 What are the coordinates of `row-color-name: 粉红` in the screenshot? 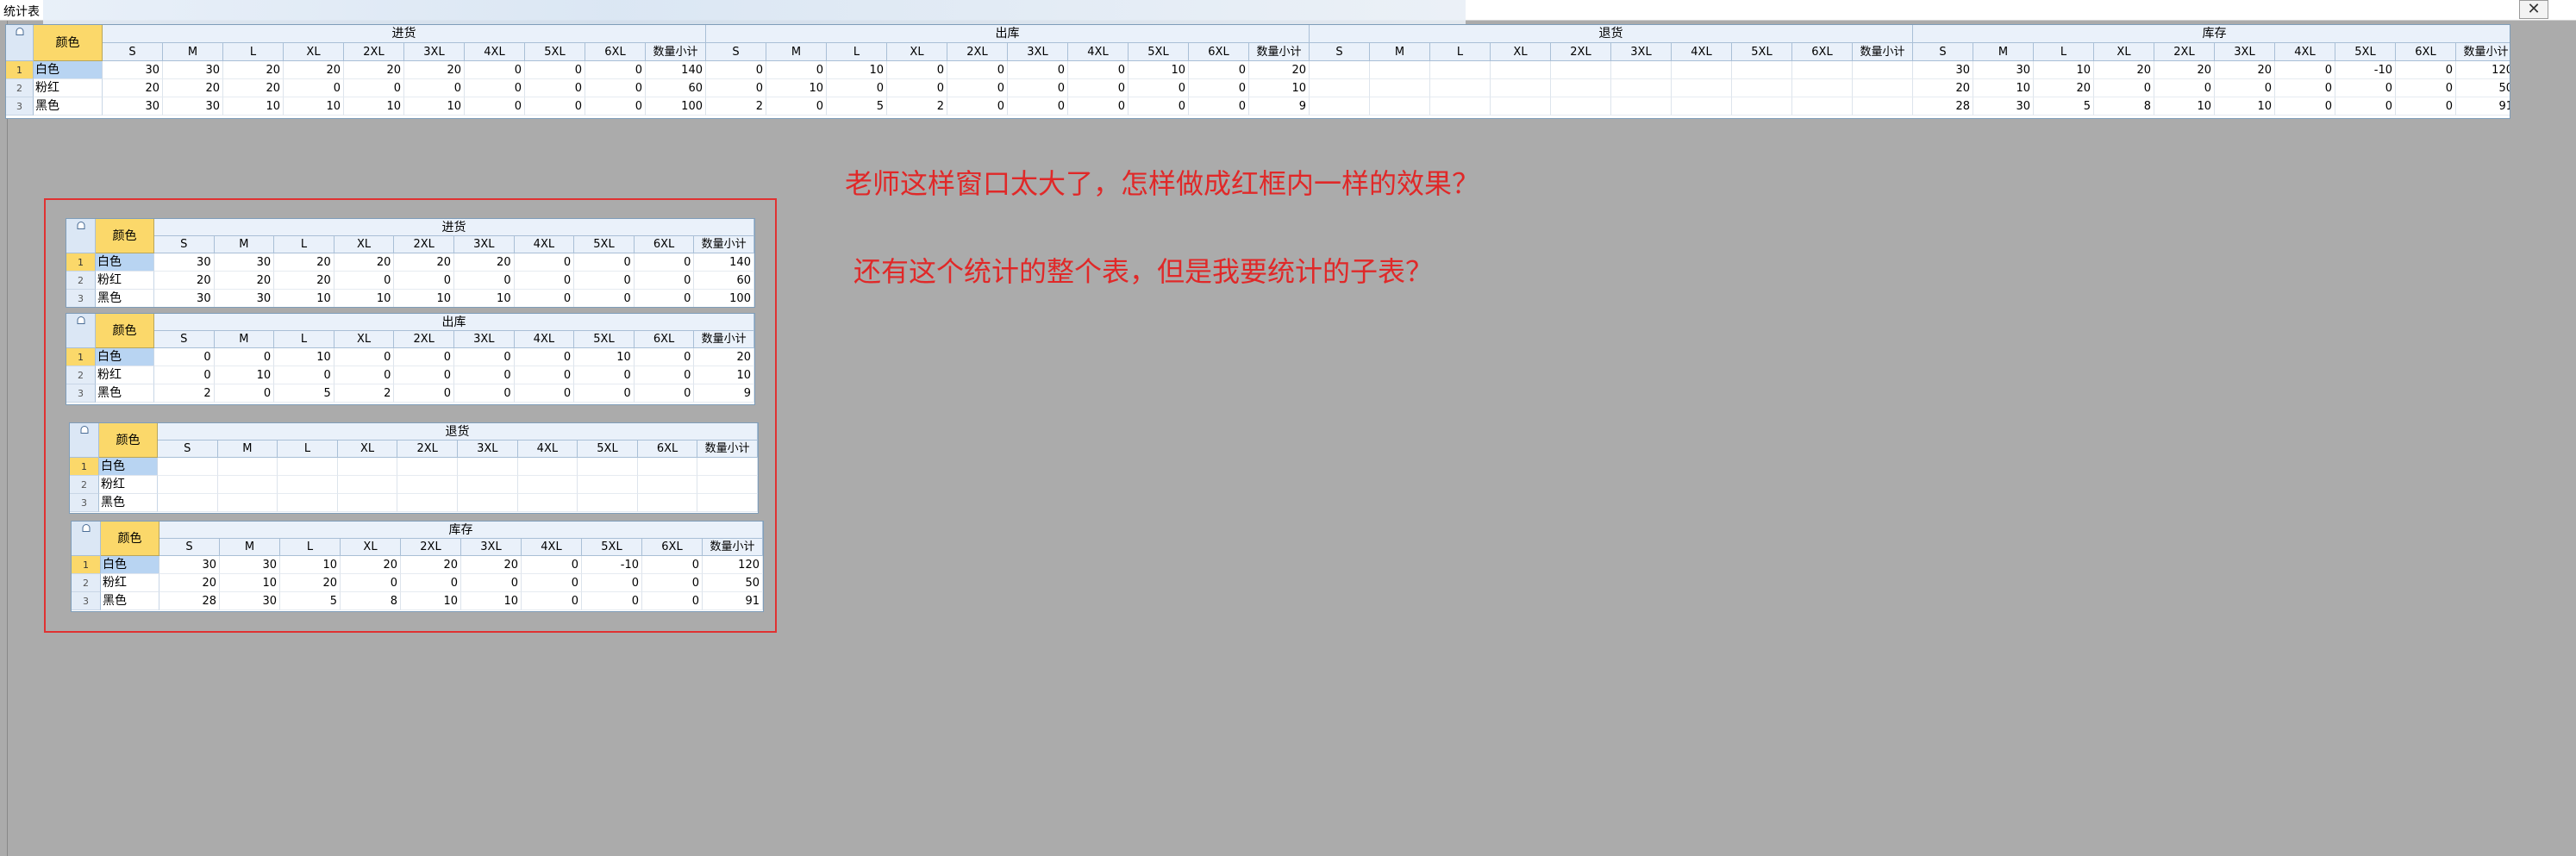 It's located at (68, 88).